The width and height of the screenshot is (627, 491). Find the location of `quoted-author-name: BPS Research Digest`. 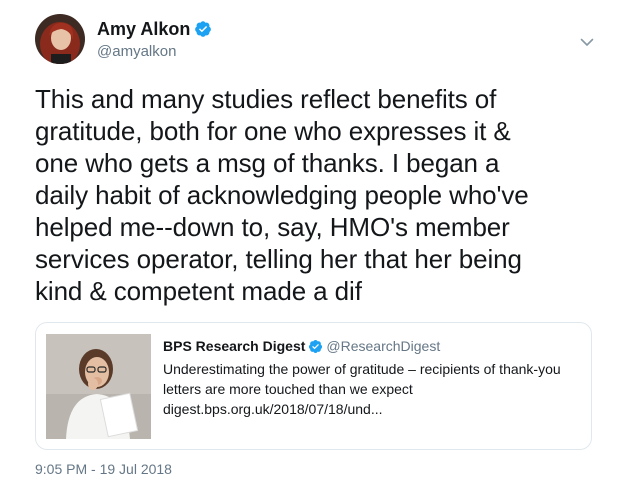

quoted-author-name: BPS Research Digest is located at coordinates (234, 346).